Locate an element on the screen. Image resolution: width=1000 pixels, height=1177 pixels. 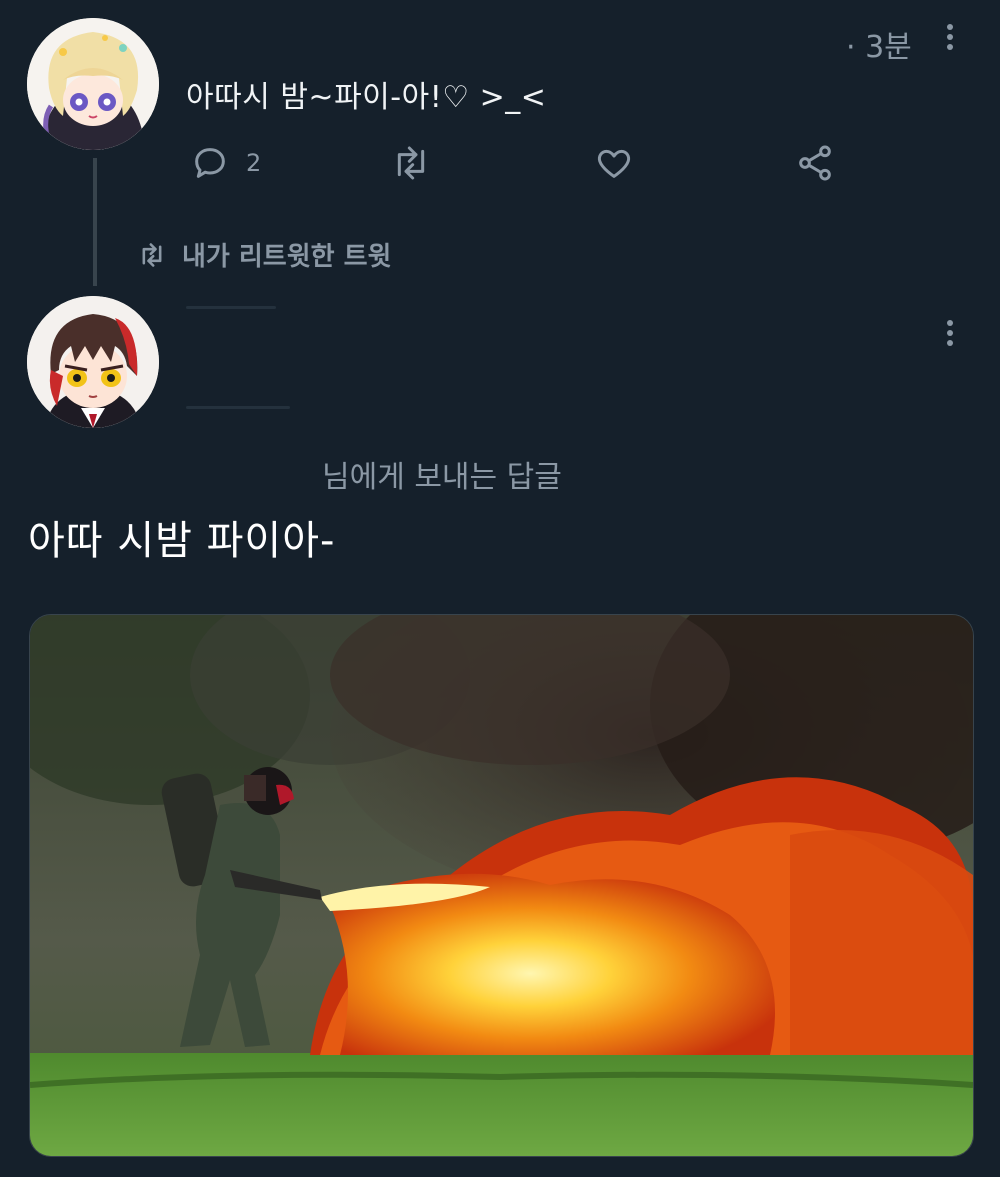
retweet-context: 내가 리트윗한 트윗 is located at coordinates (263, 254).